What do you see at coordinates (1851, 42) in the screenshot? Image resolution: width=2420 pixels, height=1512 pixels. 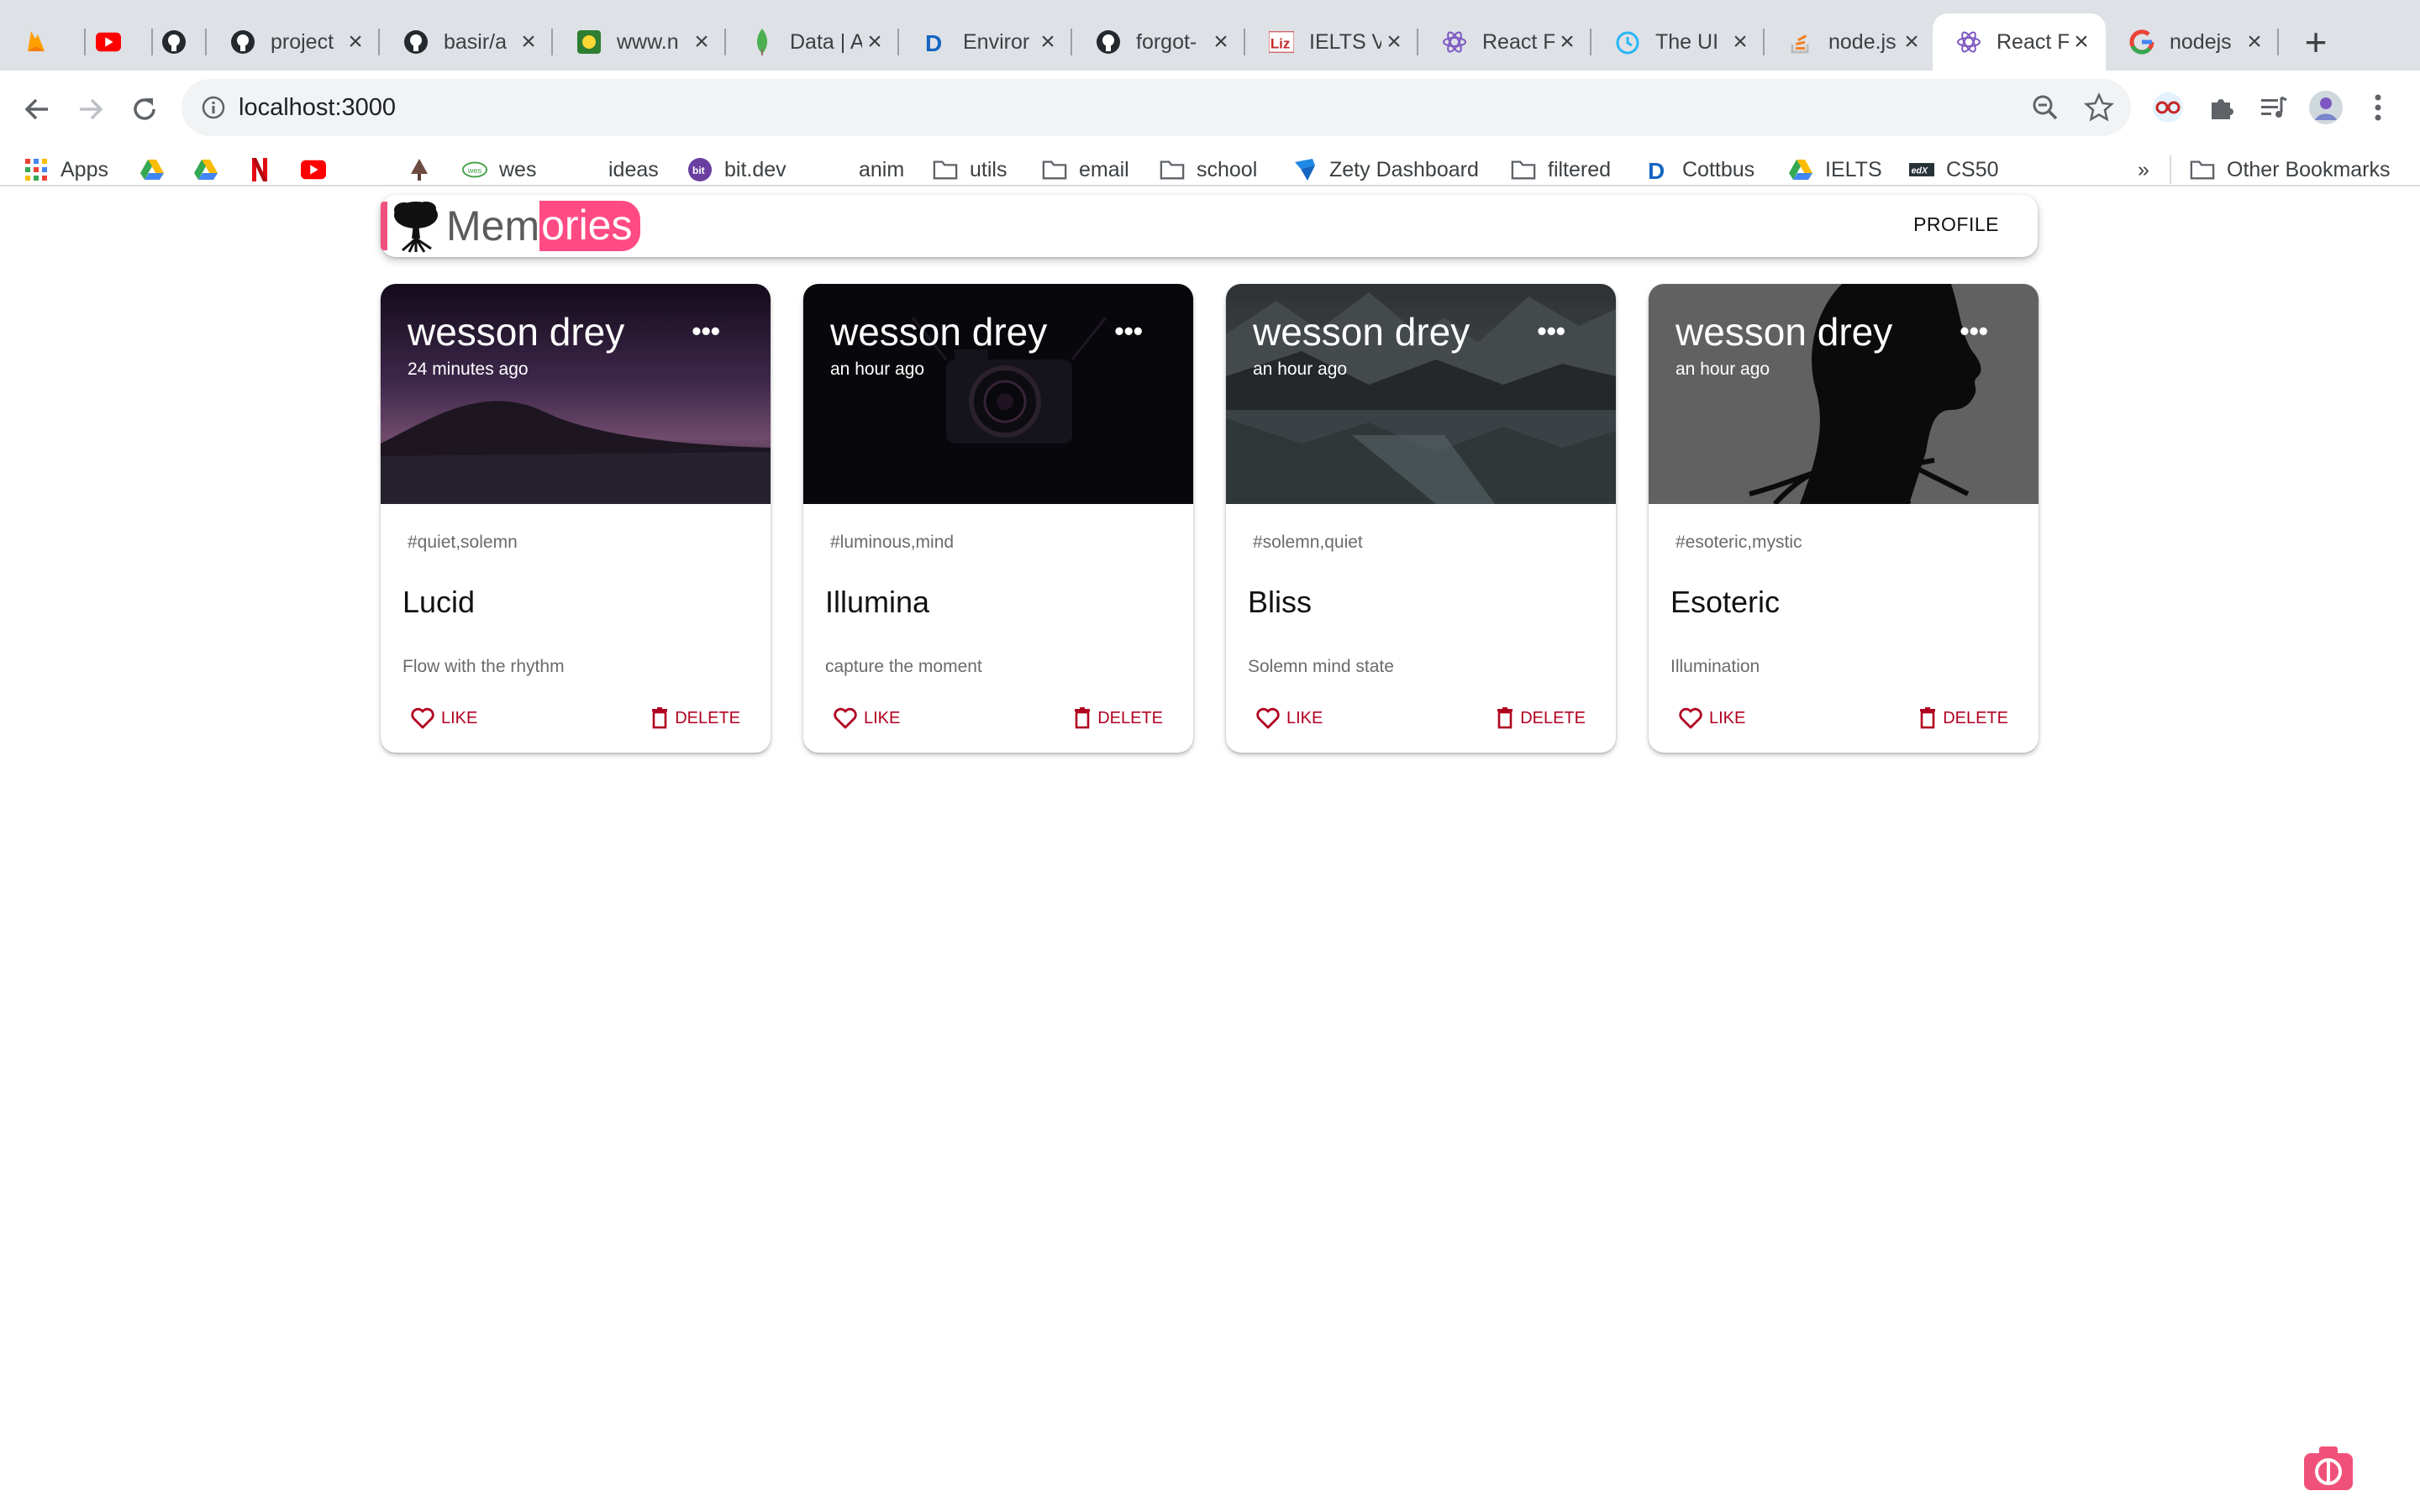 I see `tab-nodejs-so: node.js ×` at bounding box center [1851, 42].